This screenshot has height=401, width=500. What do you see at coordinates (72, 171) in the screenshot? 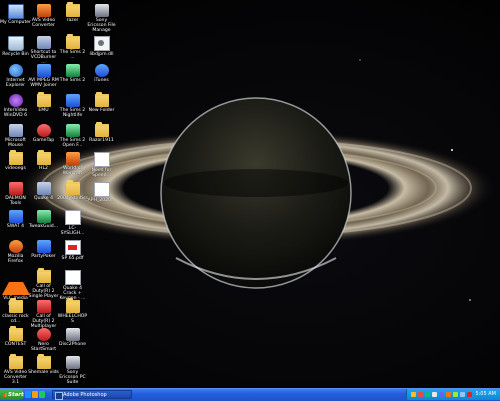
I see `desktop-icon-label: World of Warcraft` at bounding box center [72, 171].